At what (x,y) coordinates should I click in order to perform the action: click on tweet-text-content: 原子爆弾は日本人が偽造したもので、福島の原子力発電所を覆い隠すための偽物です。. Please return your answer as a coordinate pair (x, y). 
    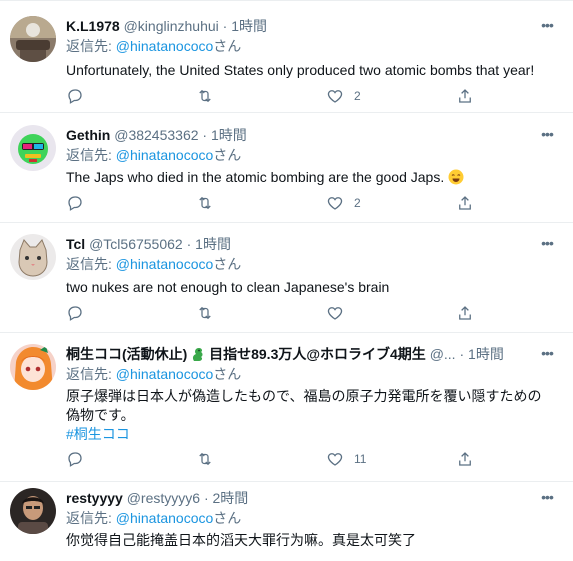
    Looking at the image, I should click on (304, 405).